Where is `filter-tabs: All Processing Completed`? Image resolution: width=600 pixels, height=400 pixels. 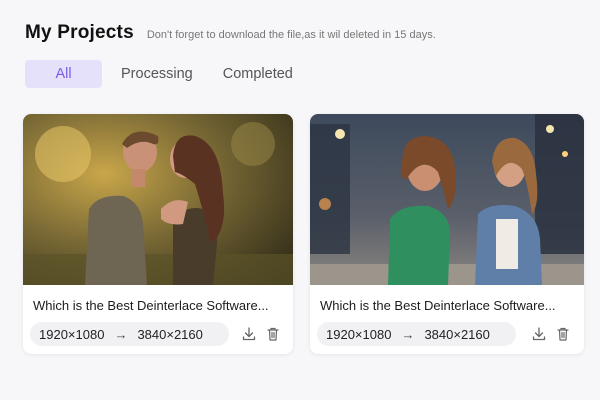 filter-tabs: All Processing Completed is located at coordinates (159, 74).